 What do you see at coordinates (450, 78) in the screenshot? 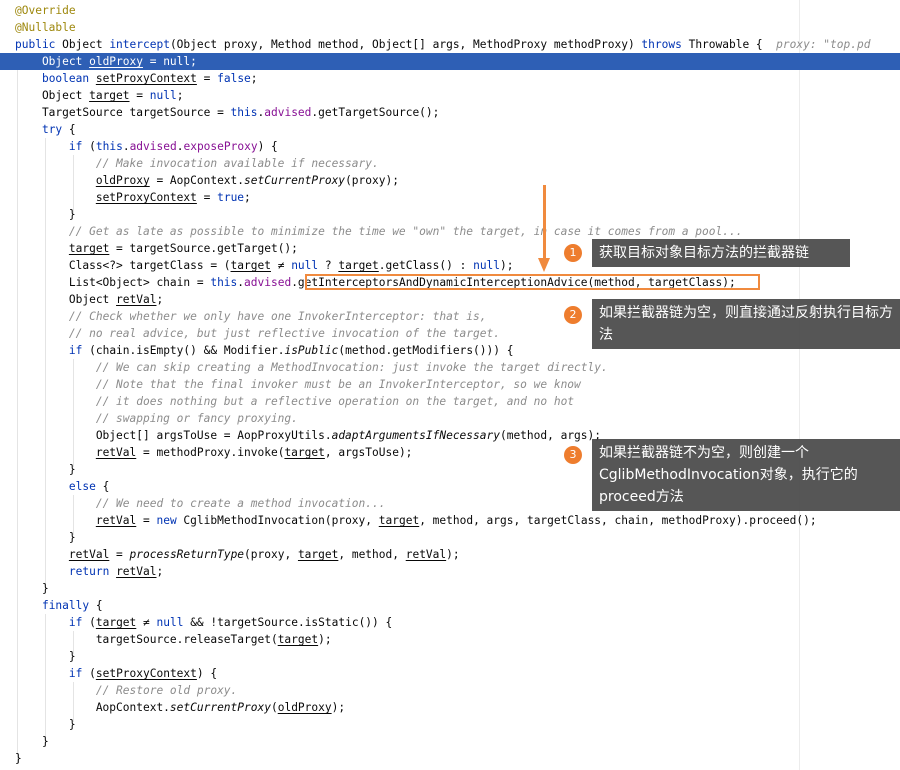
I see `code-line: boolean setProxyContext = false;` at bounding box center [450, 78].